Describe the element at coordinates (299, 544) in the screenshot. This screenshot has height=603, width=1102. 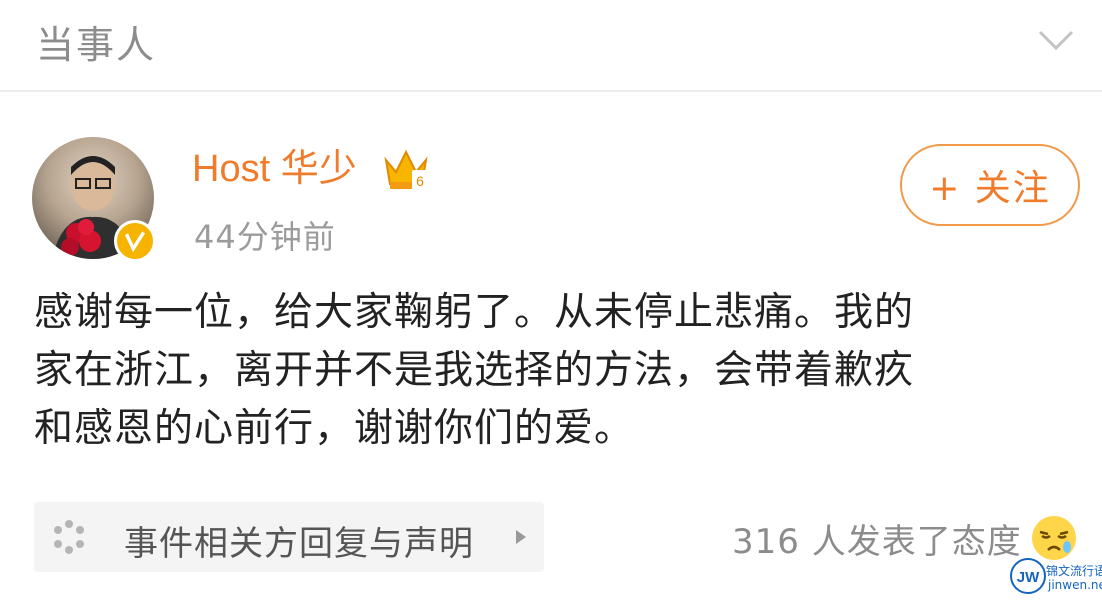
I see `topic-label: 事件相关方回复与声明` at that location.